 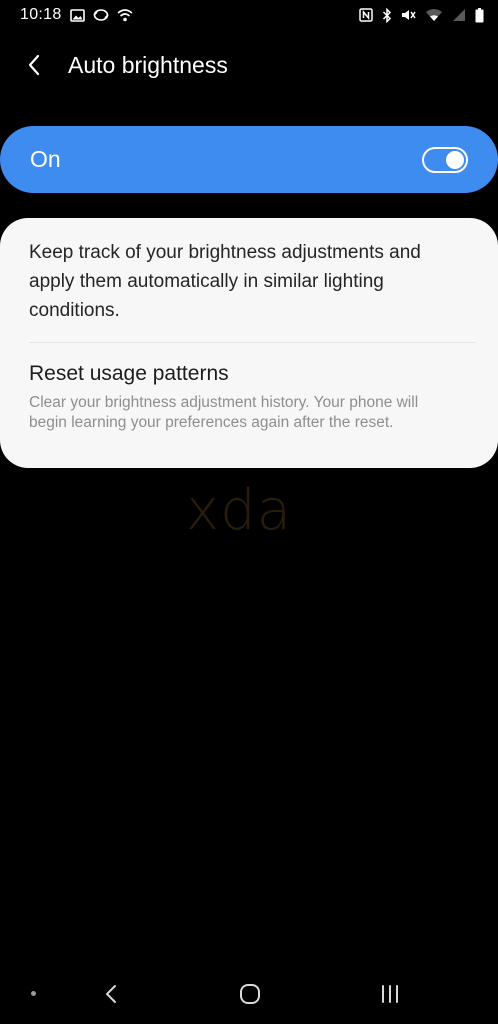 What do you see at coordinates (459, 15) in the screenshot?
I see `signal-icon` at bounding box center [459, 15].